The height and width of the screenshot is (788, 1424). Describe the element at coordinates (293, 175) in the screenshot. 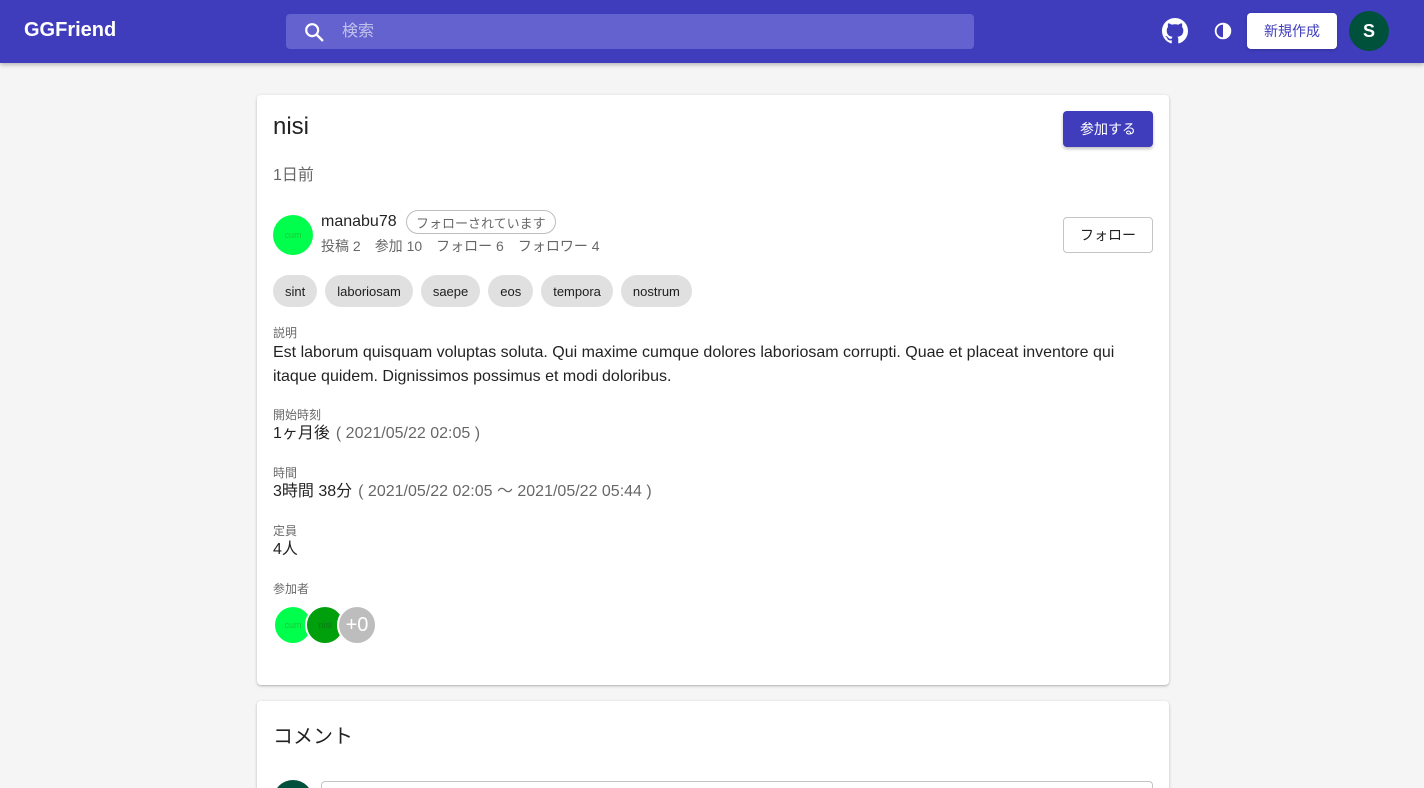

I see `posted-time: 1日前` at that location.